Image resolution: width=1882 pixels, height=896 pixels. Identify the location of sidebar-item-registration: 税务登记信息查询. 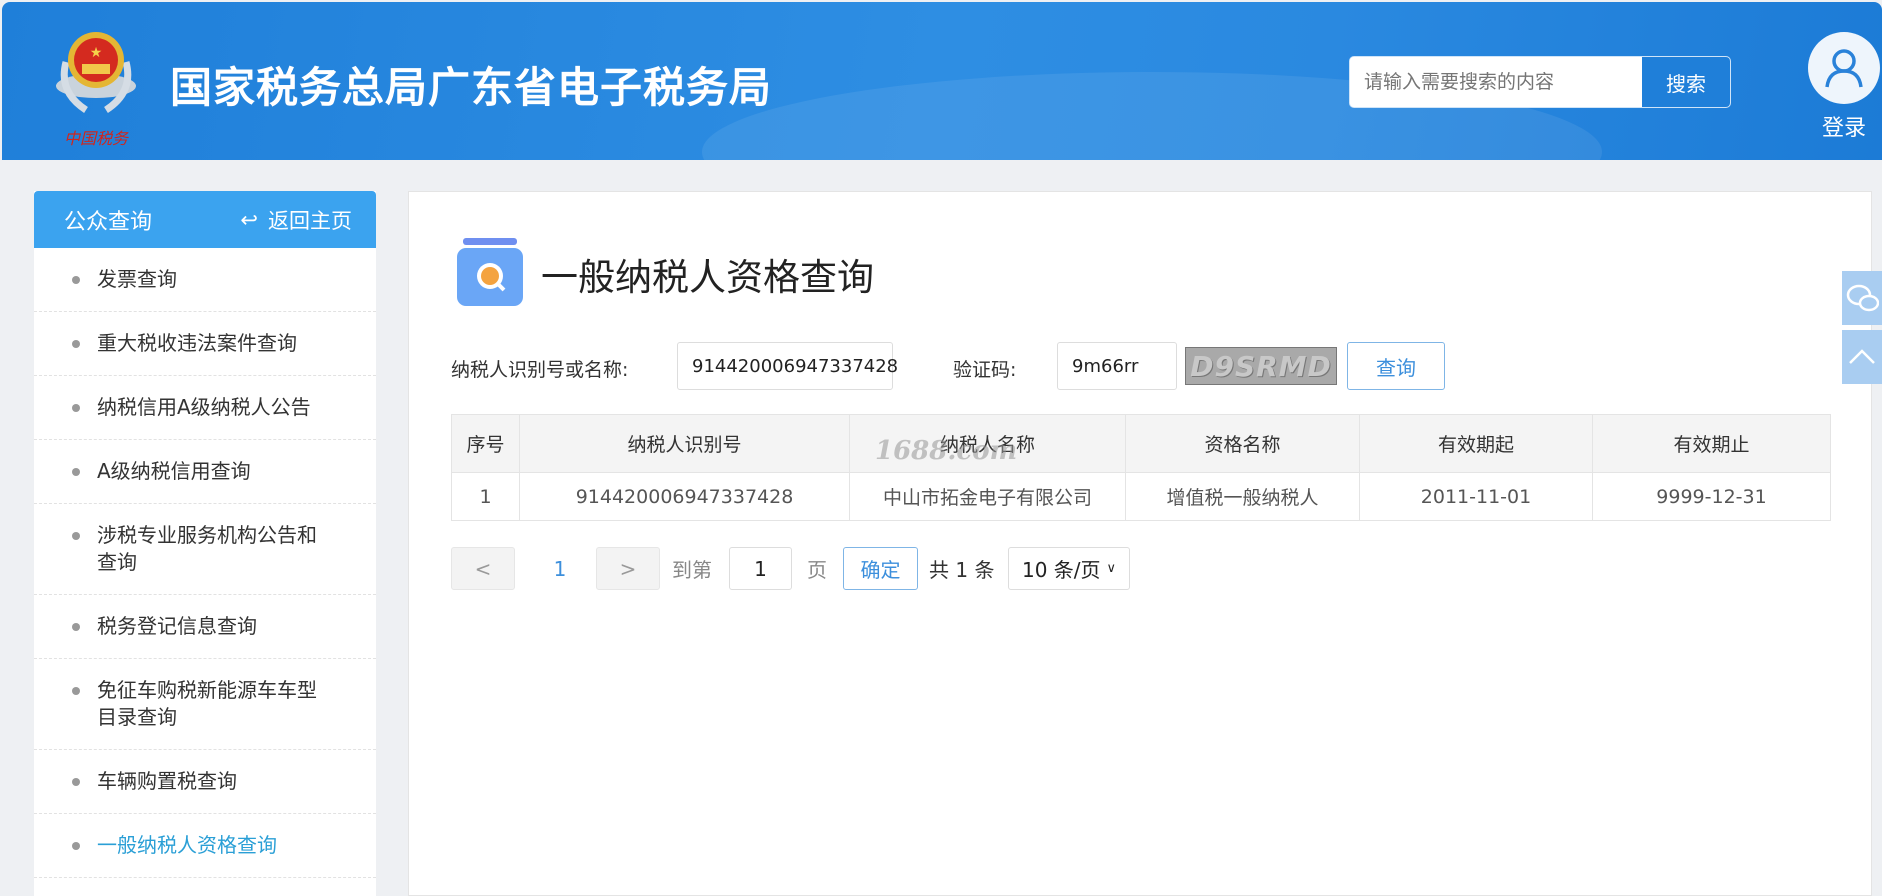
(205, 627).